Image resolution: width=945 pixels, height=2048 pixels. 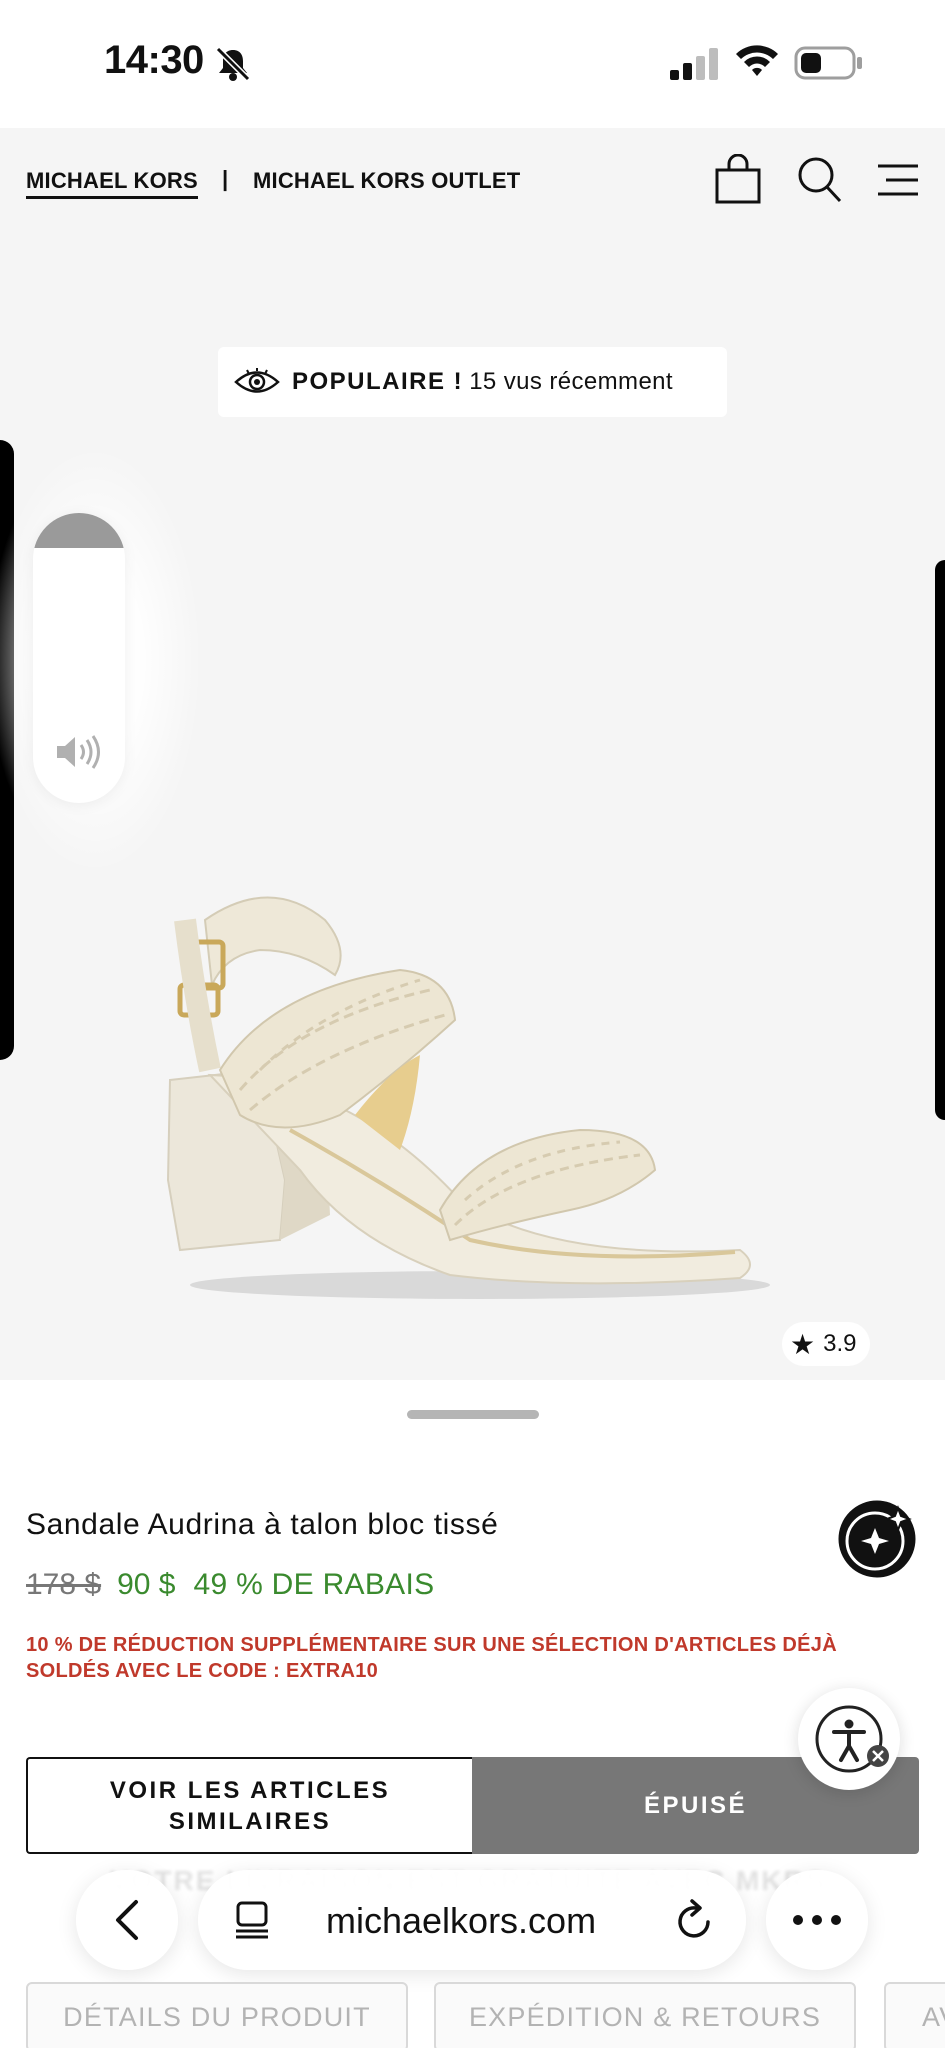 I want to click on shopping-bag-icon, so click(x=738, y=180).